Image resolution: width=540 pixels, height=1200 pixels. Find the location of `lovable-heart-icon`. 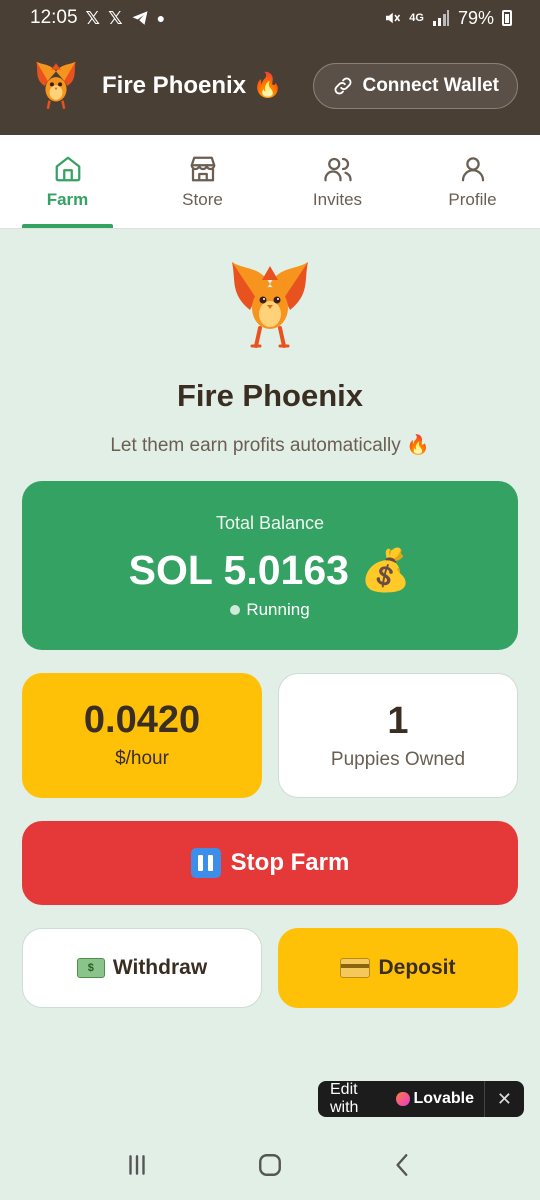

lovable-heart-icon is located at coordinates (403, 1099).